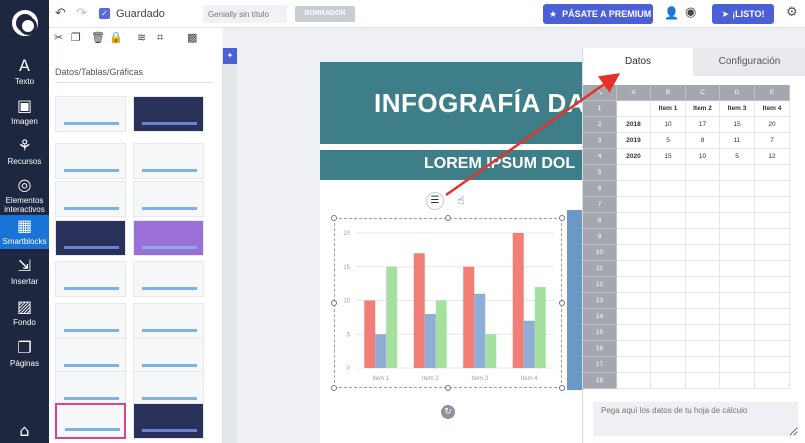 The width and height of the screenshot is (805, 443). What do you see at coordinates (634, 125) in the screenshot?
I see `sheet-cell: 2018` at bounding box center [634, 125].